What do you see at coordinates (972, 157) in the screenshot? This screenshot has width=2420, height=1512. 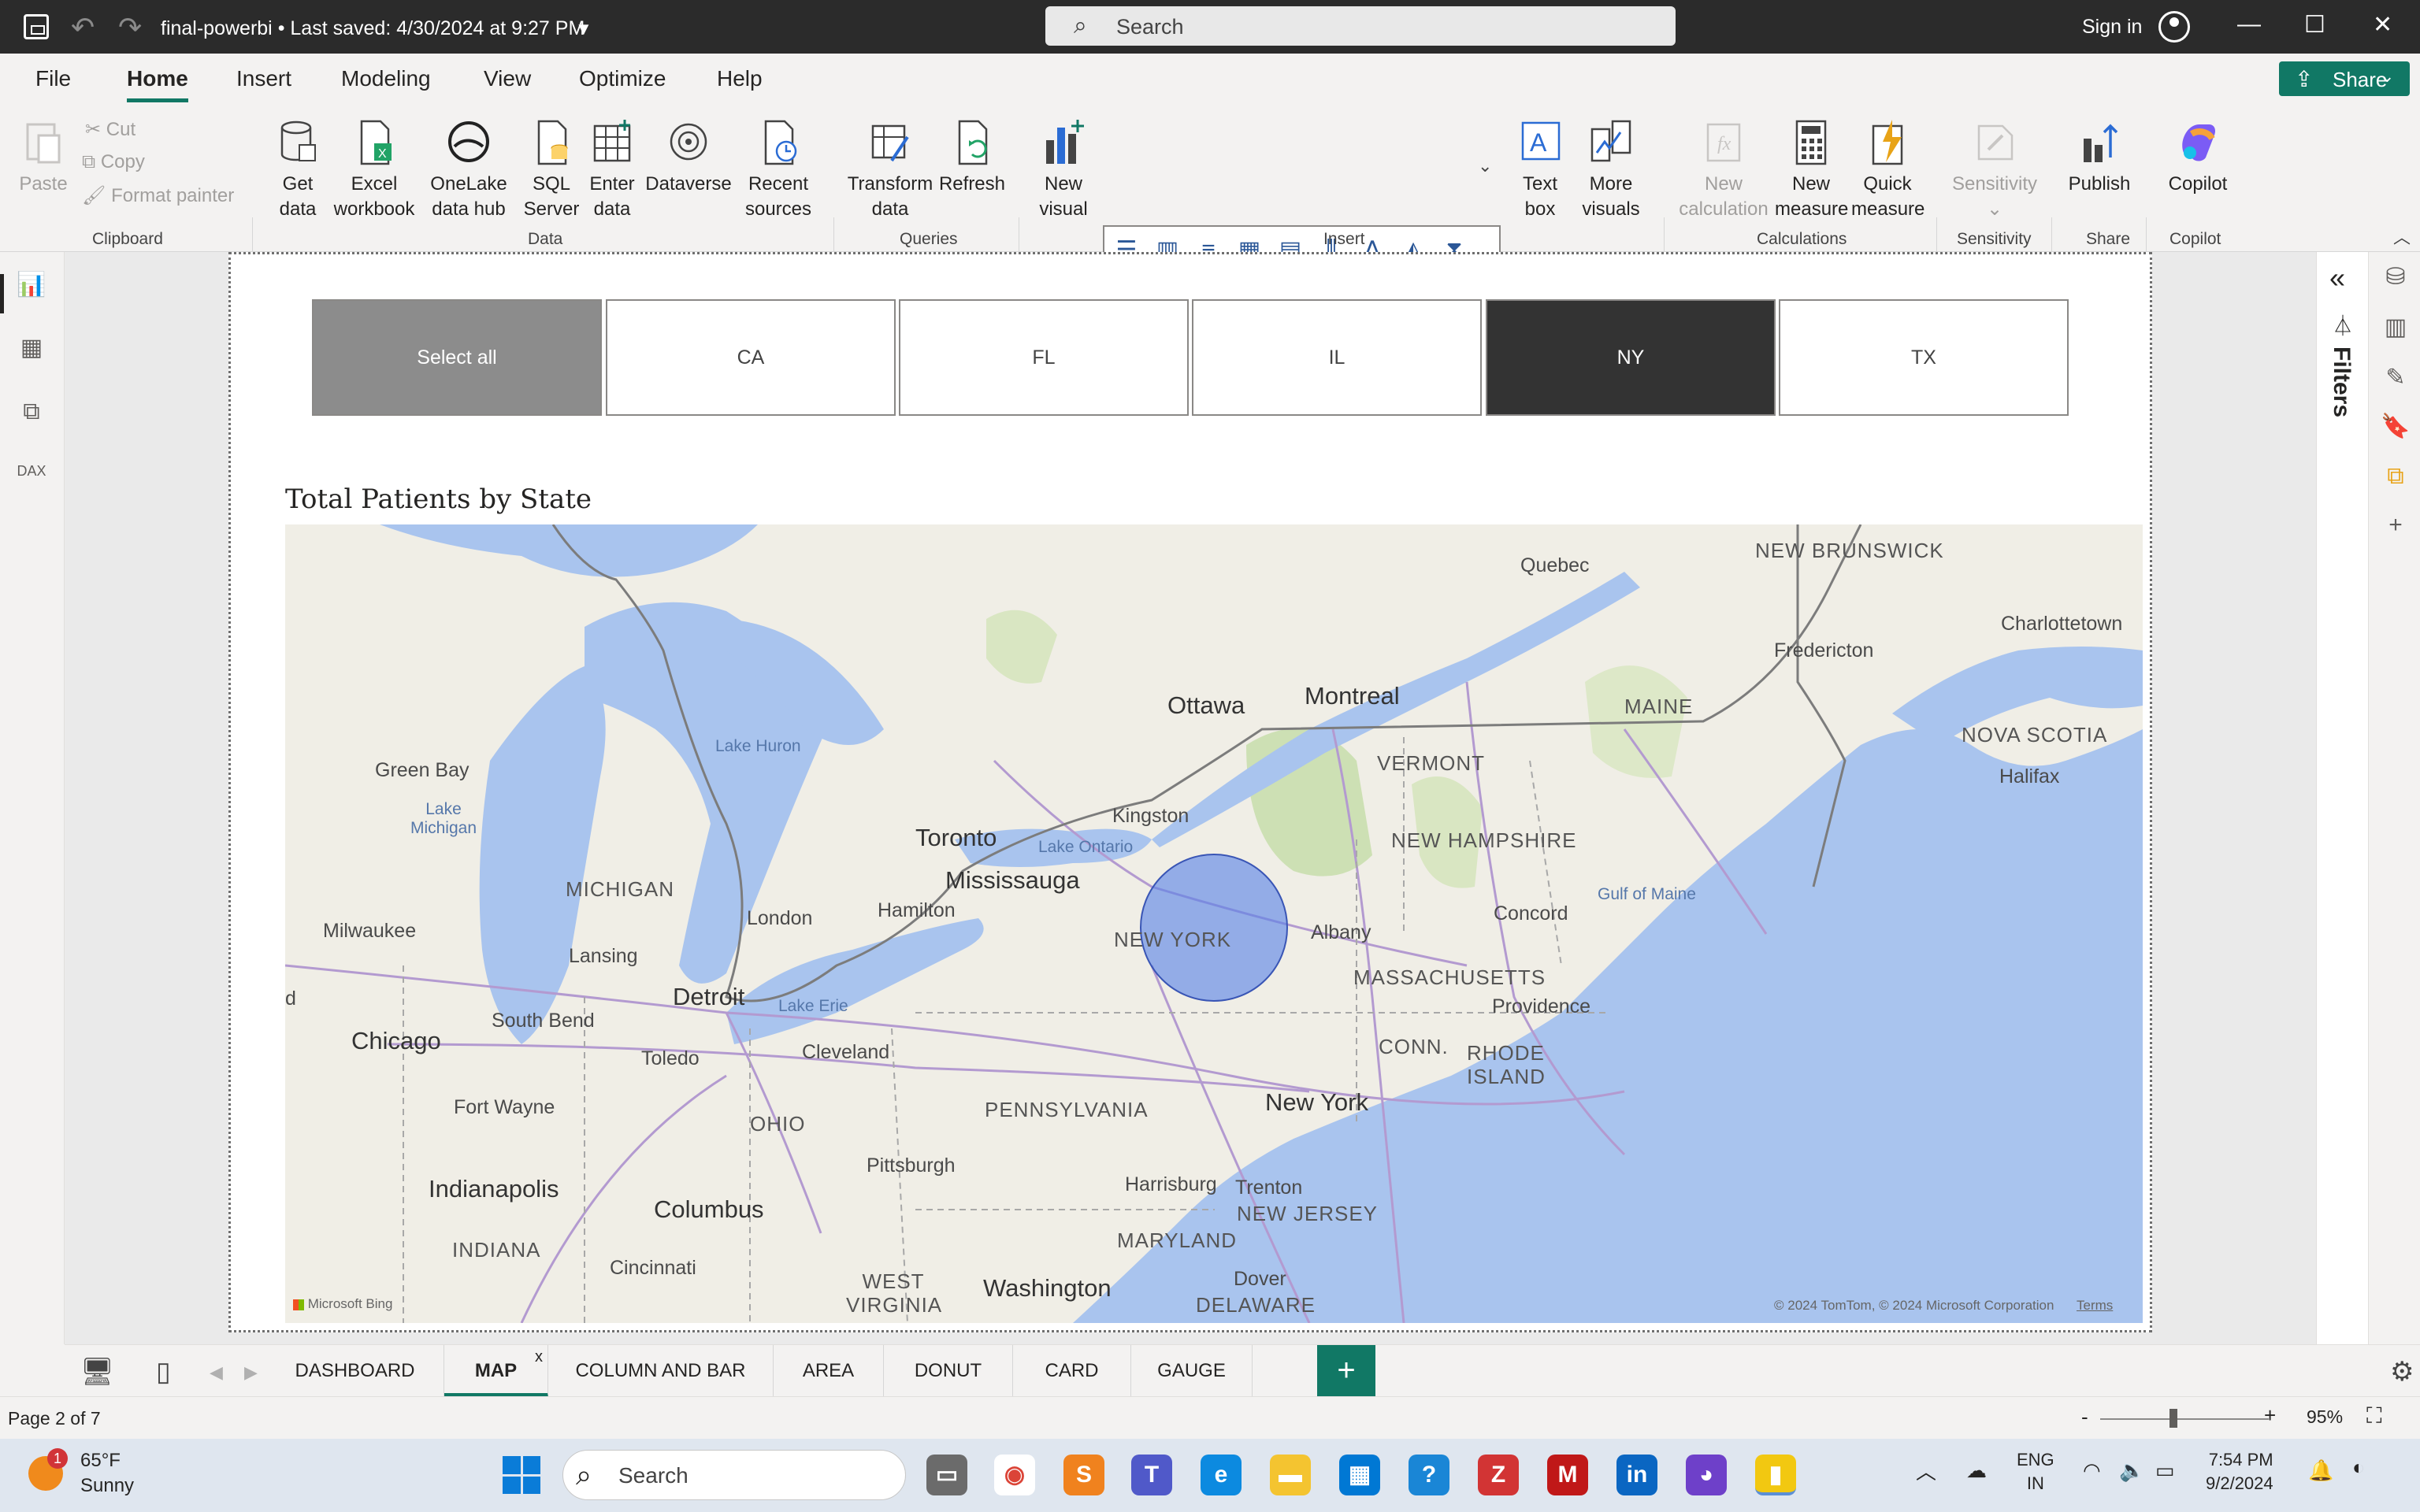 I see `refresh-button: Refresh` at bounding box center [972, 157].